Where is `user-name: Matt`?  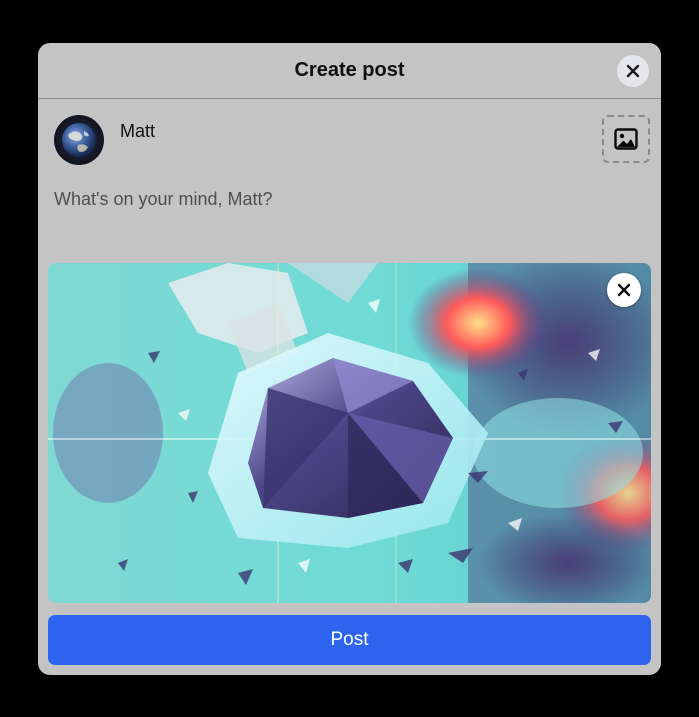
user-name: Matt is located at coordinates (138, 131).